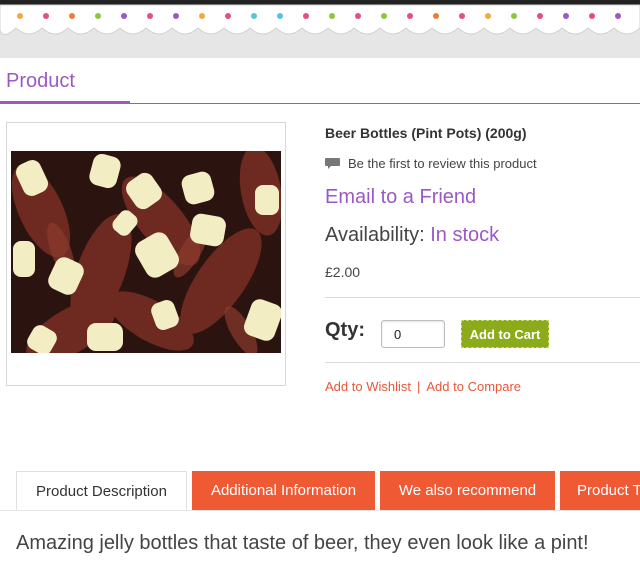 This screenshot has height=576, width=640. Describe the element at coordinates (400, 197) in the screenshot. I see `email-friend-link: Email to a Friend` at that location.